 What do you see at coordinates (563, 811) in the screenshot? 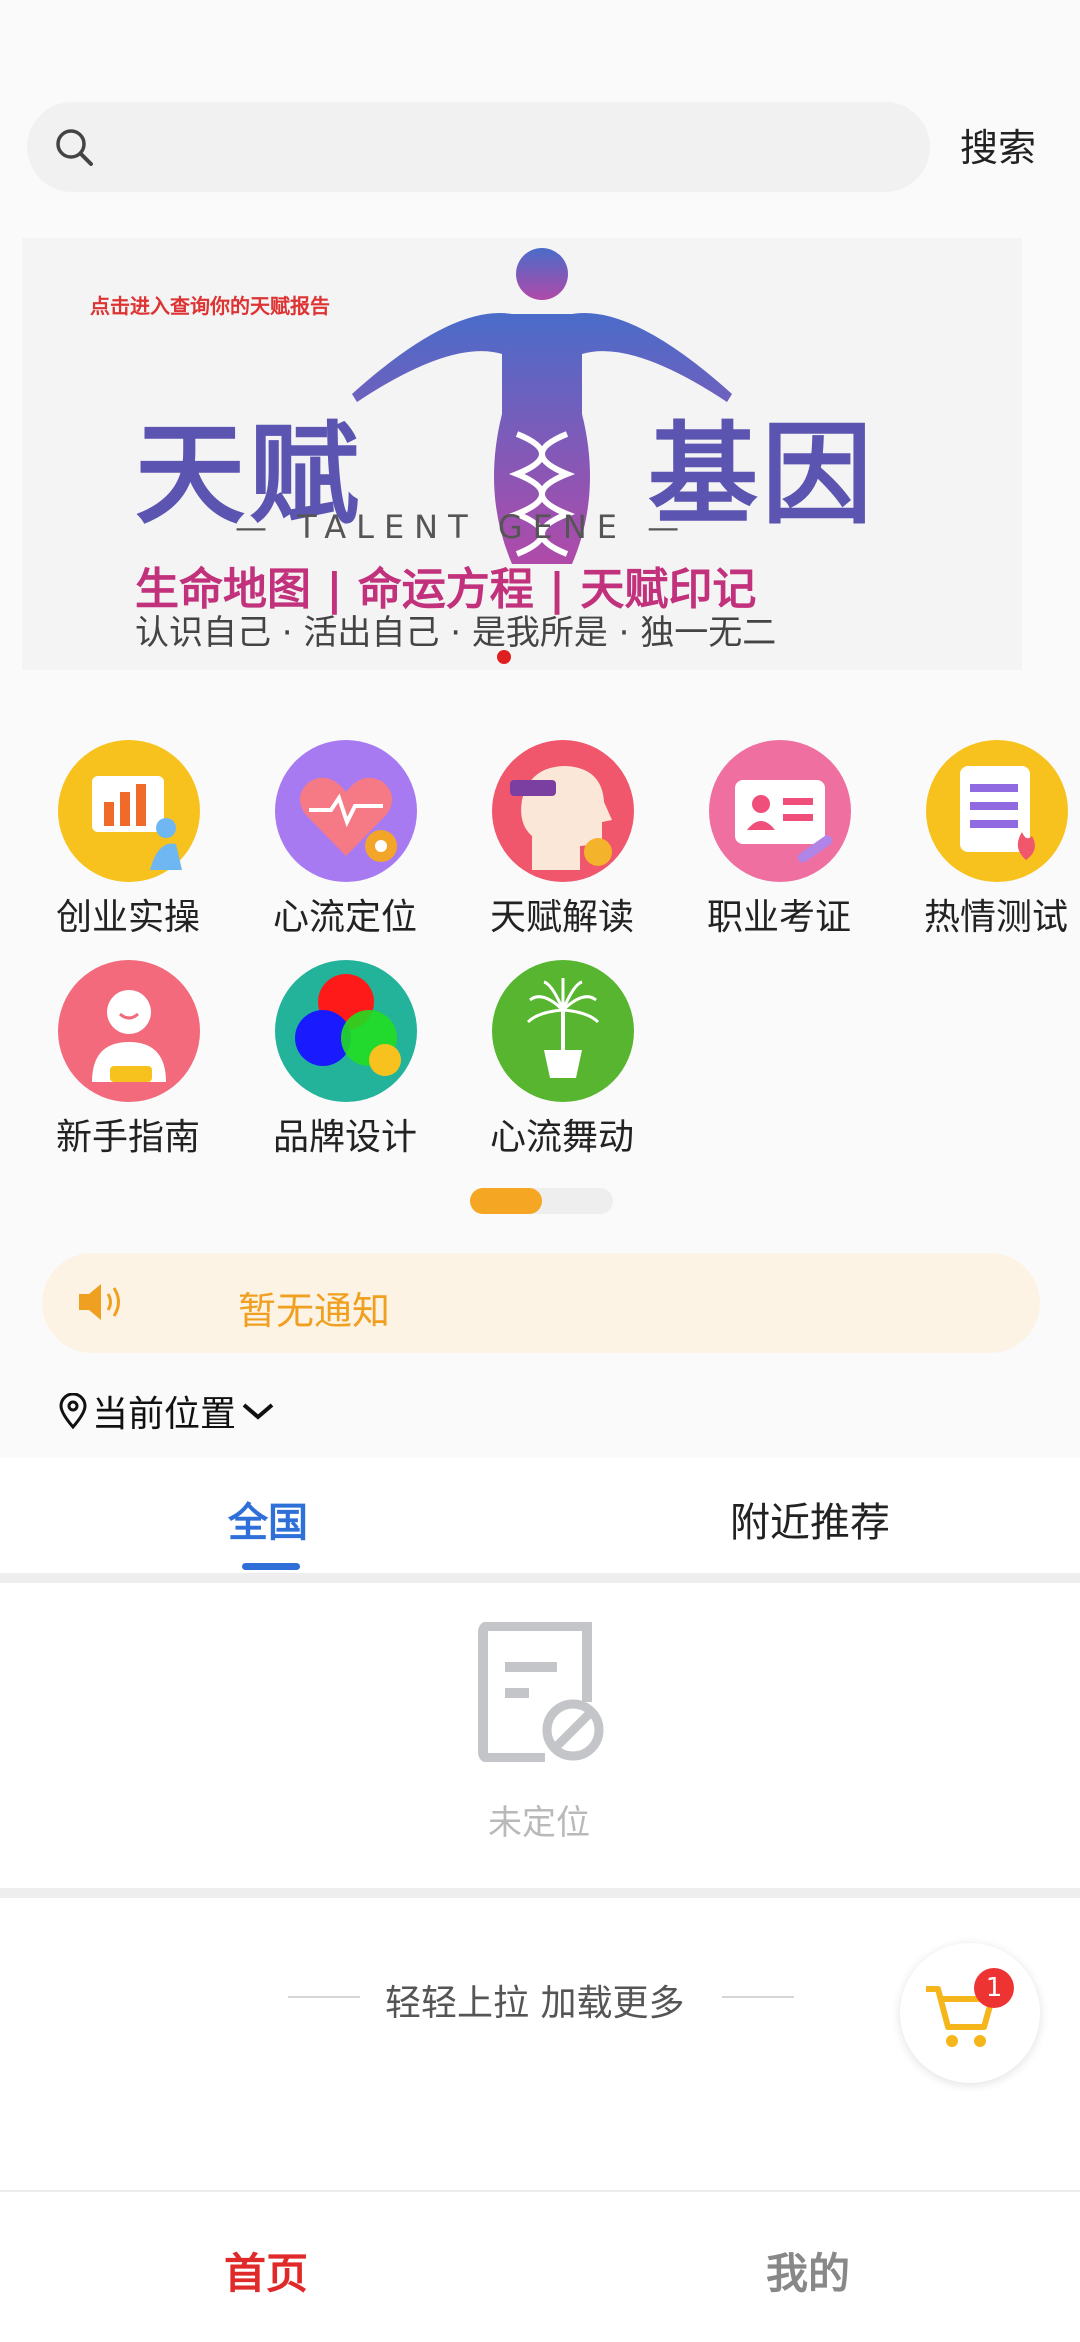
I see `head-key-icon` at bounding box center [563, 811].